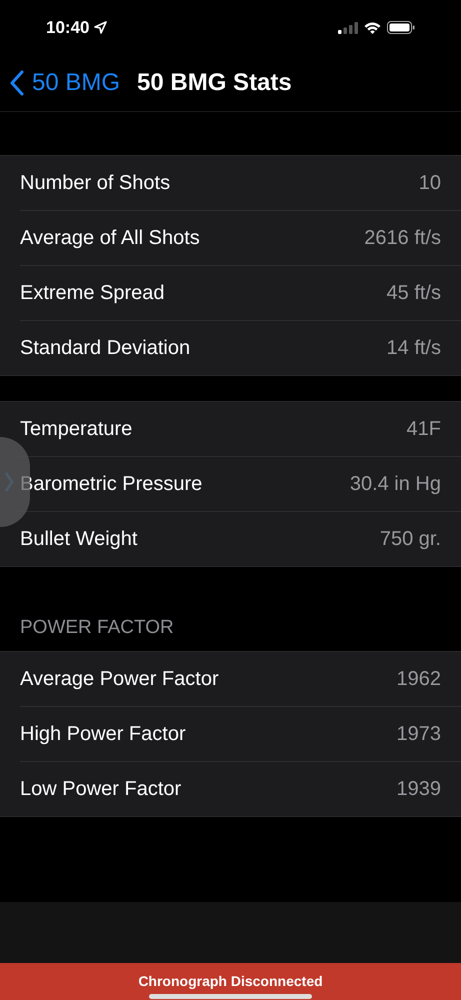 The height and width of the screenshot is (1000, 461). Describe the element at coordinates (413, 293) in the screenshot. I see `stat-value: 45 ft/s` at that location.